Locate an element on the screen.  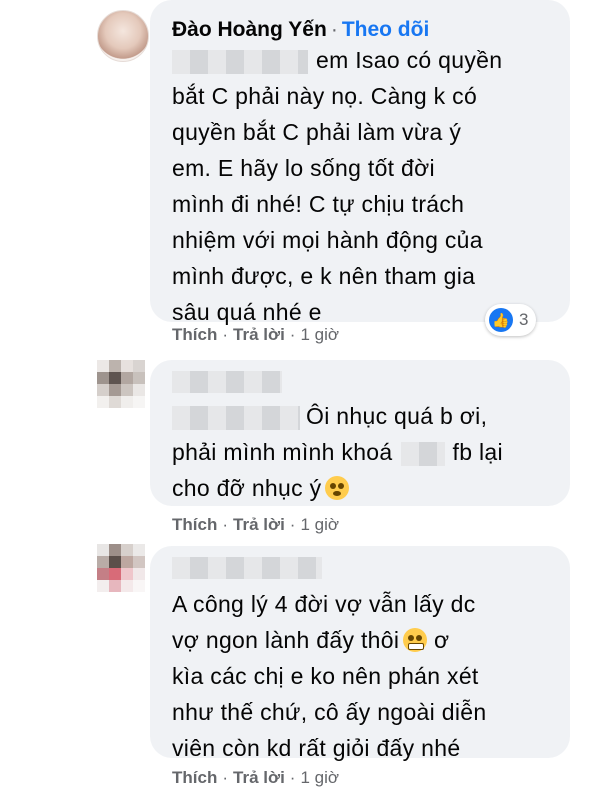
comment-line: phải mình mình khoá is located at coordinates (282, 452).